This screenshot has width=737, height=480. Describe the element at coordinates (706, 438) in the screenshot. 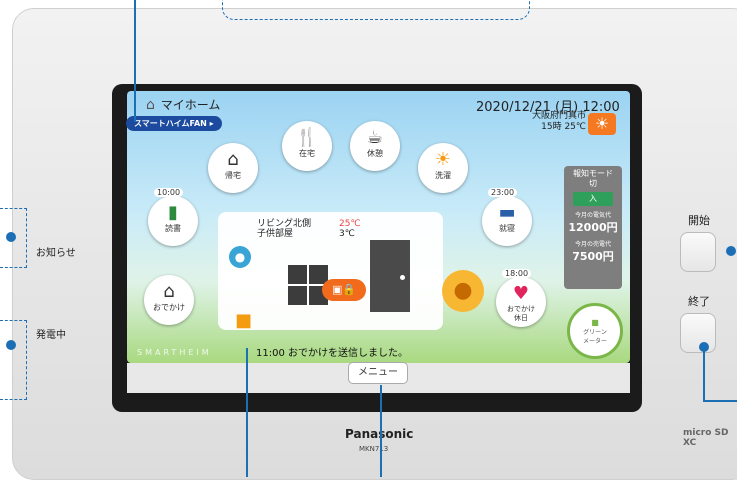

I see `sd-logo: micro SD XC` at that location.